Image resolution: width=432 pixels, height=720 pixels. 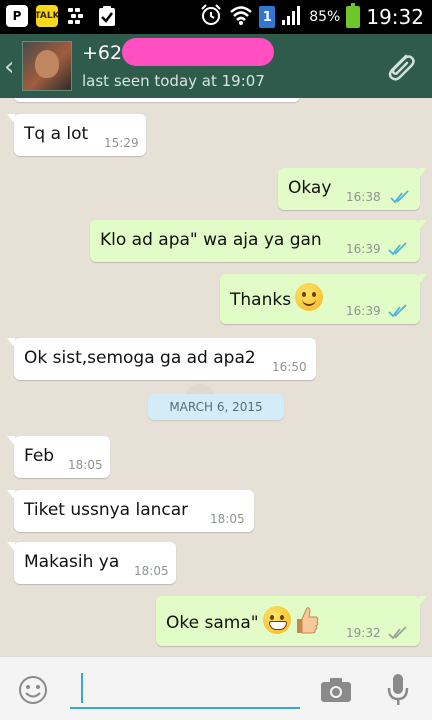 I want to click on previous-message-fragment, so click(x=157, y=100).